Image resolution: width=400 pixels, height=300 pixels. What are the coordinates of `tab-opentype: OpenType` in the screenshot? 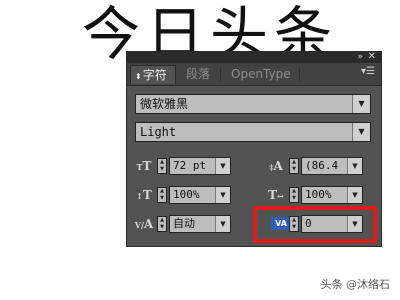 It's located at (261, 74).